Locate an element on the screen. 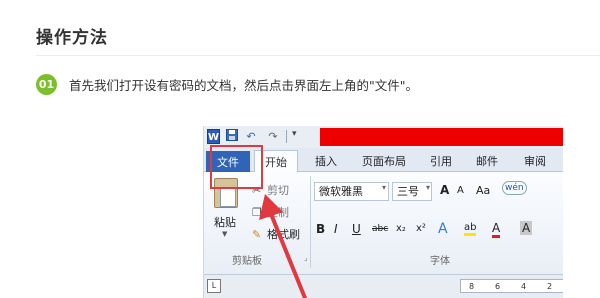  paste-dropdown-icon: ▼ is located at coordinates (224, 234).